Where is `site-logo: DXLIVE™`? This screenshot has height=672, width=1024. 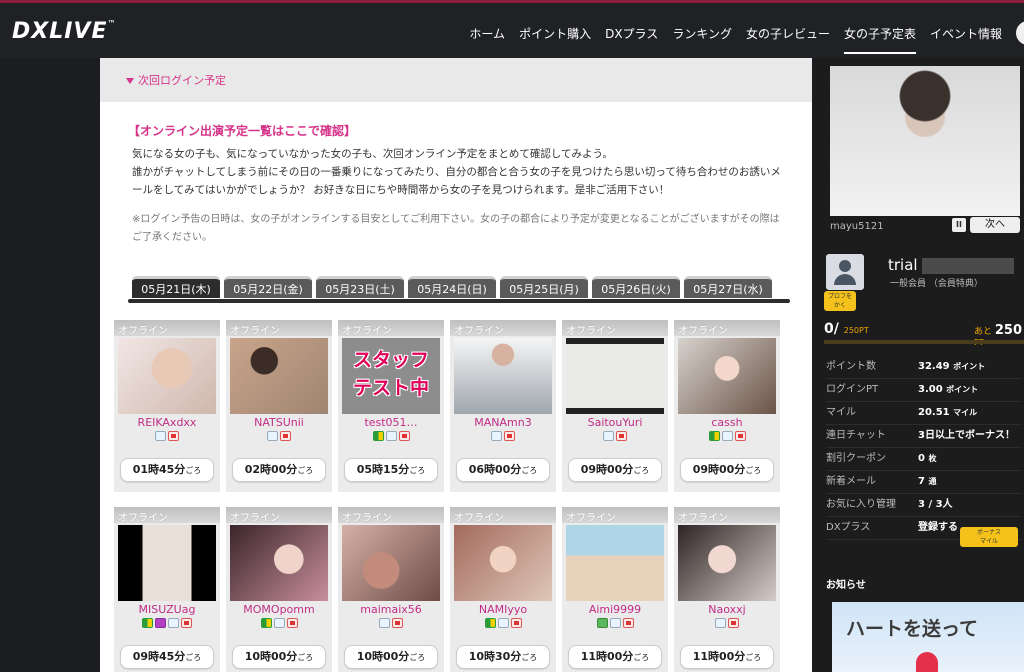 site-logo: DXLIVE™ is located at coordinates (64, 31).